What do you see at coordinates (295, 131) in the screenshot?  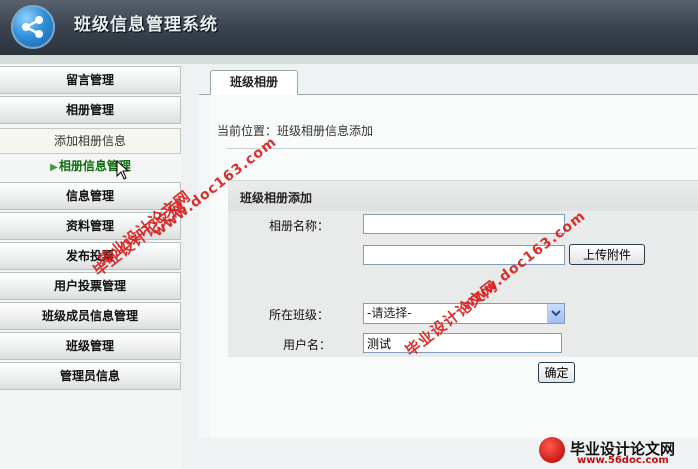 I see `breadcrumb: 当前位置：班级相册信息添加` at bounding box center [295, 131].